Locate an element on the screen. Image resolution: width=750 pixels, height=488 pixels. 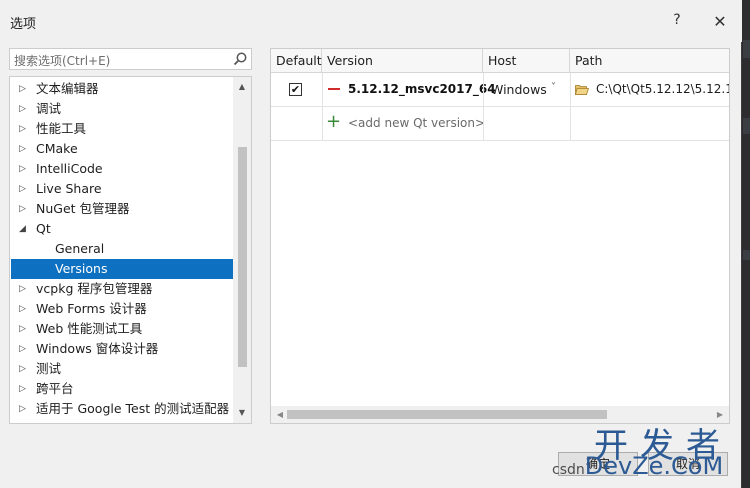
tree-item-label: Qt is located at coordinates (43, 228).